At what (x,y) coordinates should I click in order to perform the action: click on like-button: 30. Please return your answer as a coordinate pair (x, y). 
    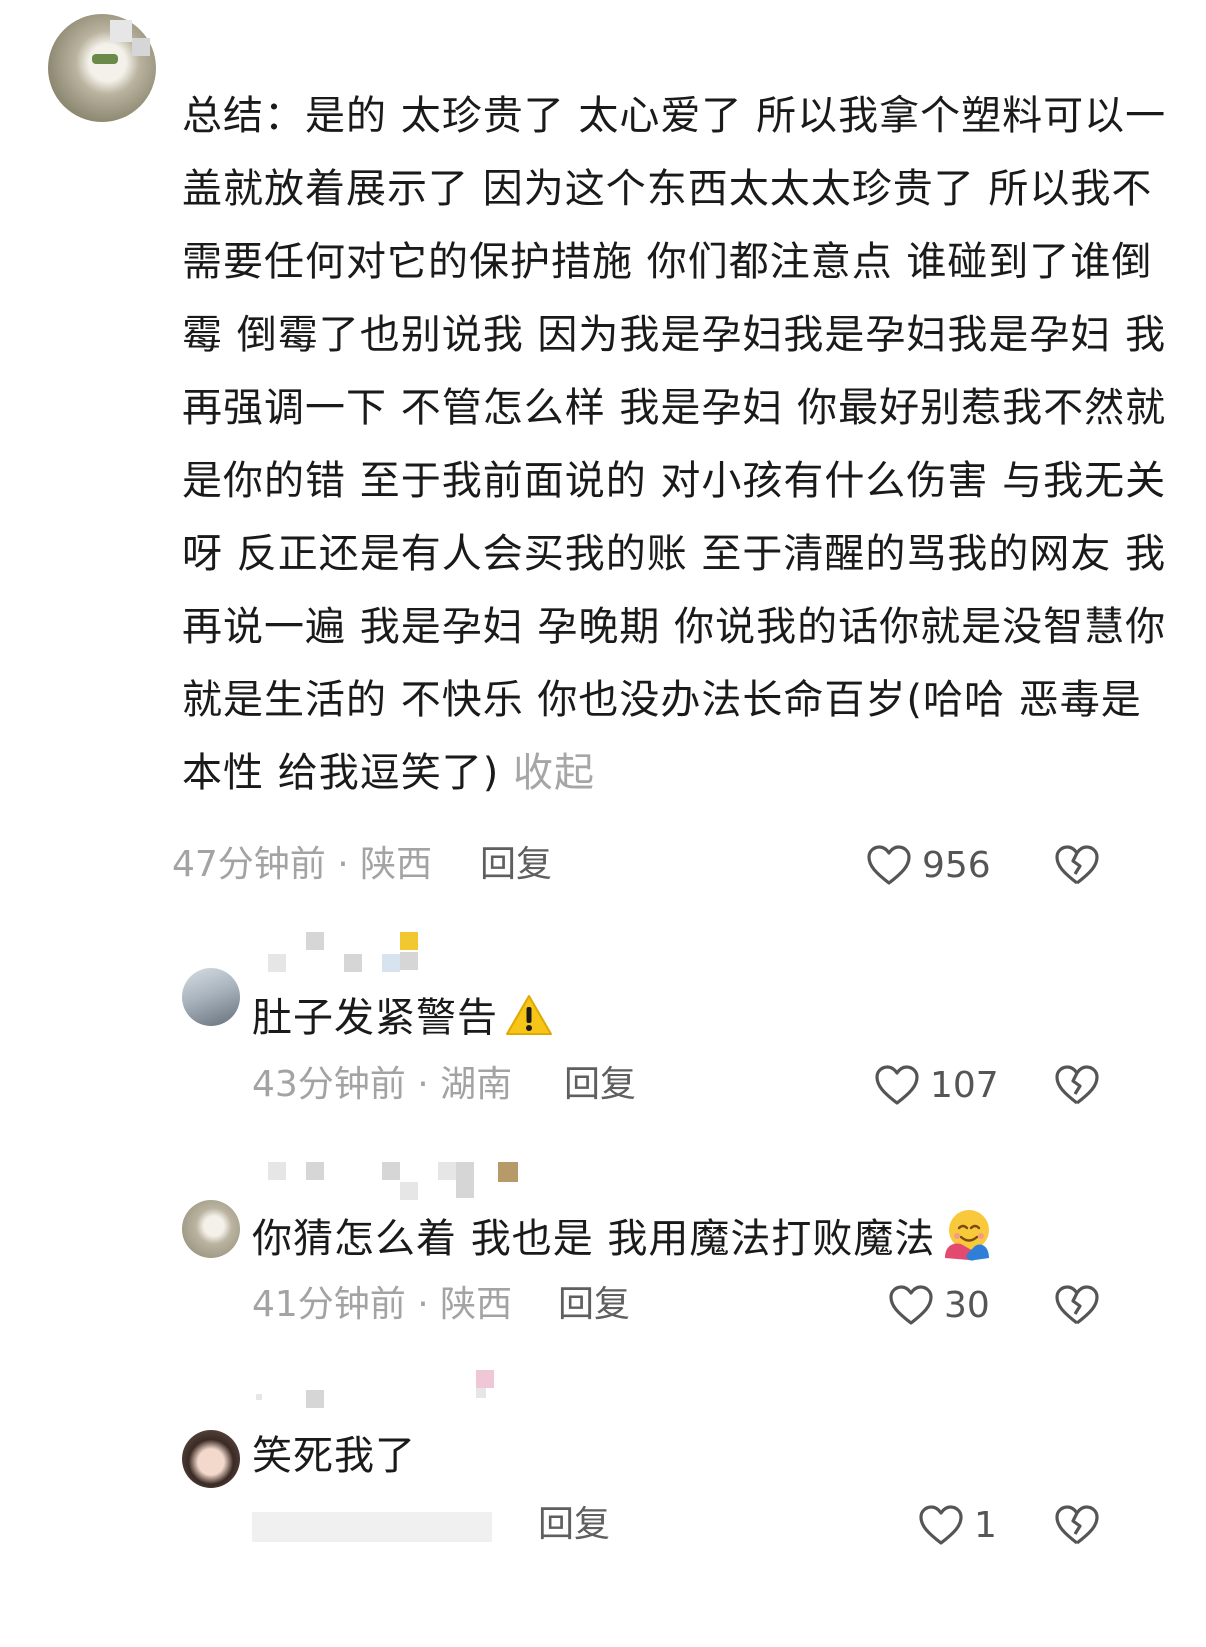
    Looking at the image, I should click on (939, 1305).